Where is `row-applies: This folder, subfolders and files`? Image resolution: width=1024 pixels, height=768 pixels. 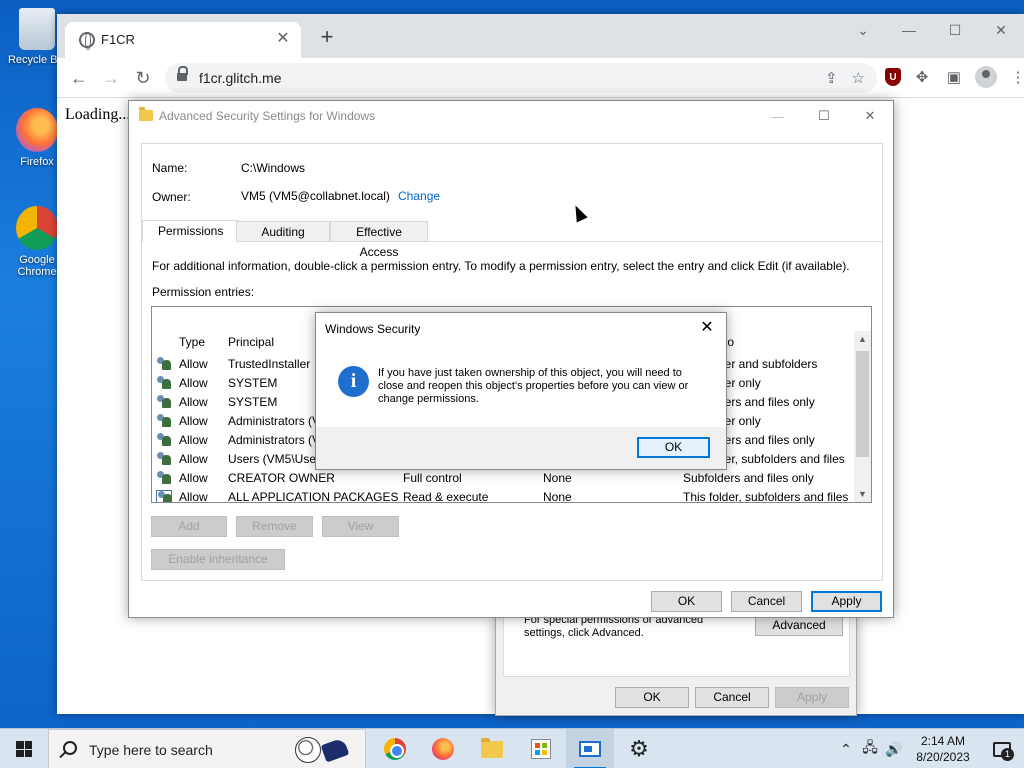 row-applies: This folder, subfolders and files is located at coordinates (766, 496).